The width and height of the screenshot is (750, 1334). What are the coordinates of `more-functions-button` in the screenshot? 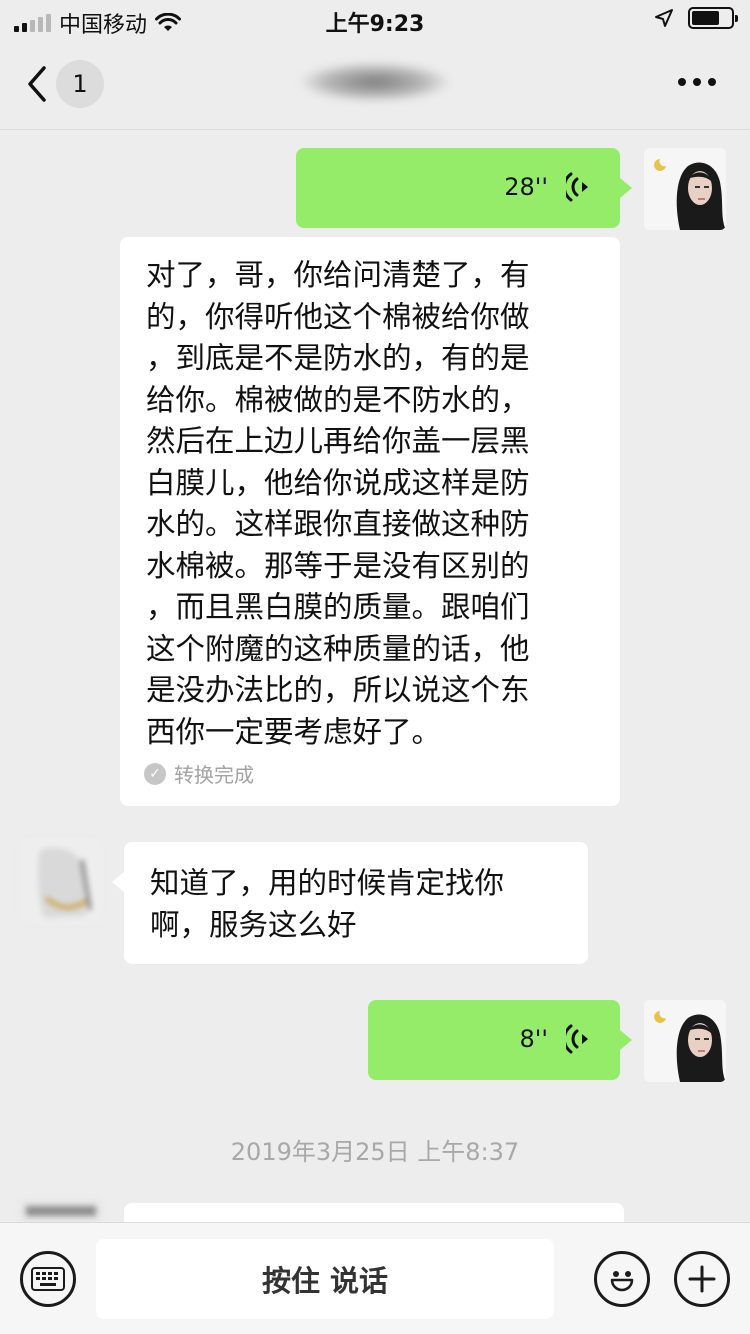 It's located at (702, 1279).